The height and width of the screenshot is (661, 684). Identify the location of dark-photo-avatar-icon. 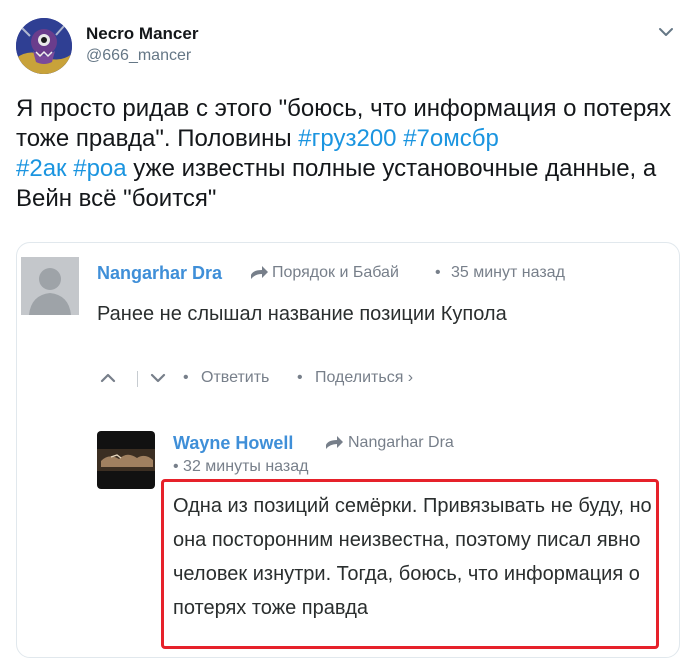
(126, 460).